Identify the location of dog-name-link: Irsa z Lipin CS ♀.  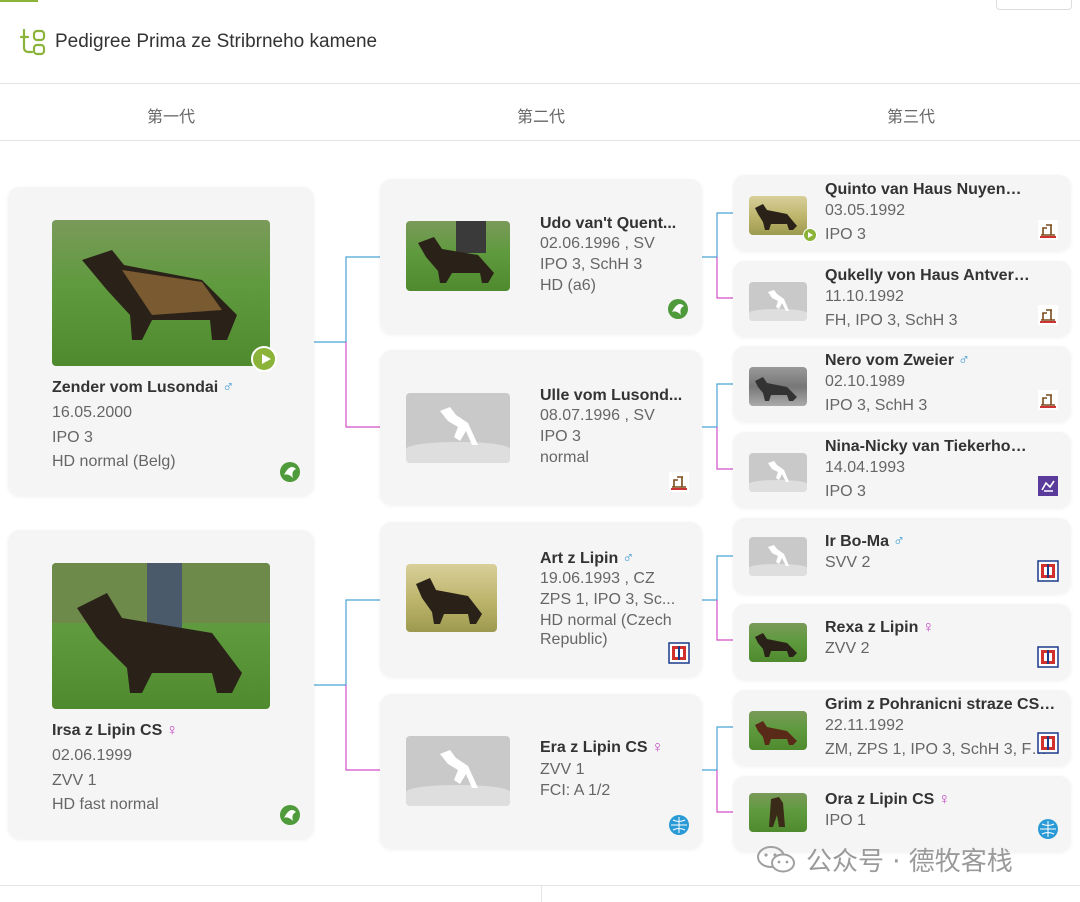
(177, 731).